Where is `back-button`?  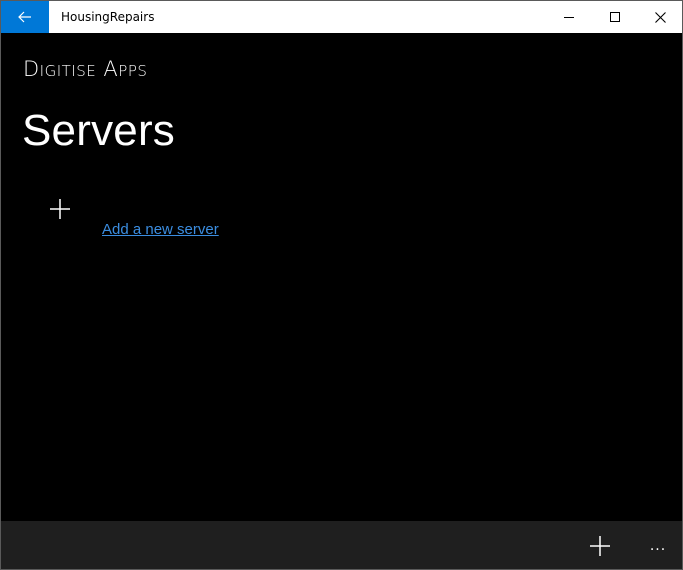 back-button is located at coordinates (25, 17).